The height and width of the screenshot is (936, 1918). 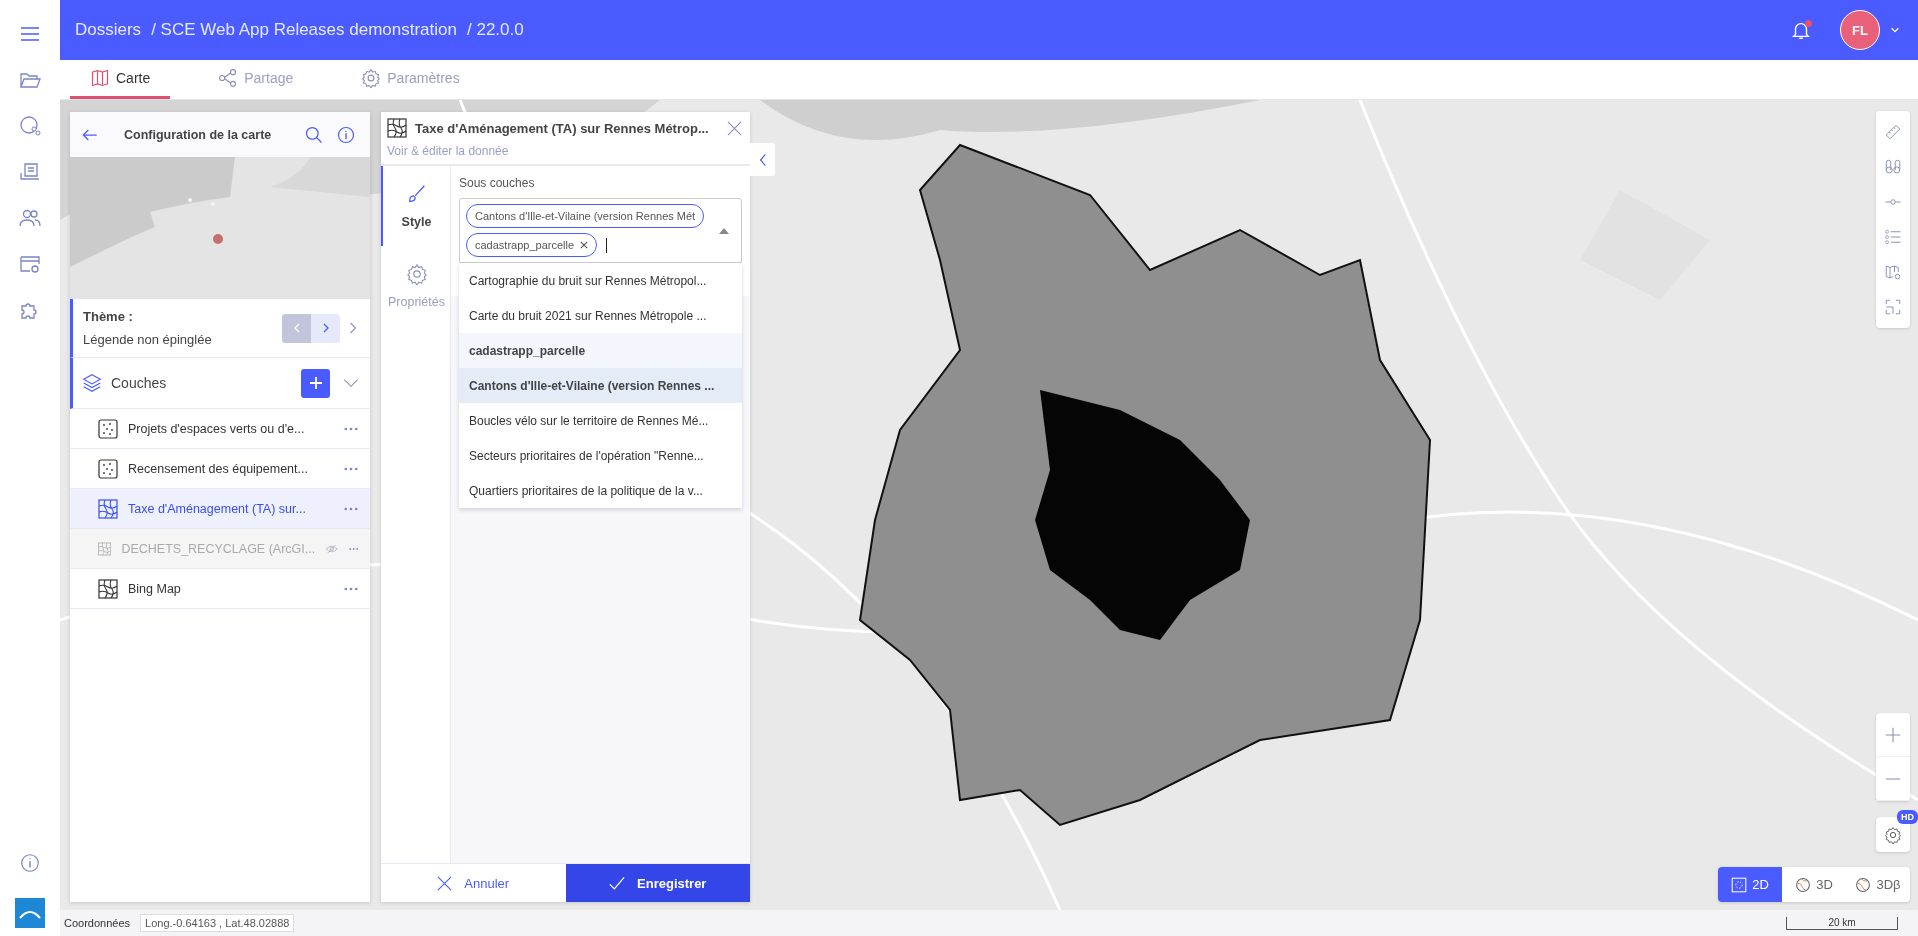 I want to click on coordinates-label: Coordonnées, so click(x=97, y=923).